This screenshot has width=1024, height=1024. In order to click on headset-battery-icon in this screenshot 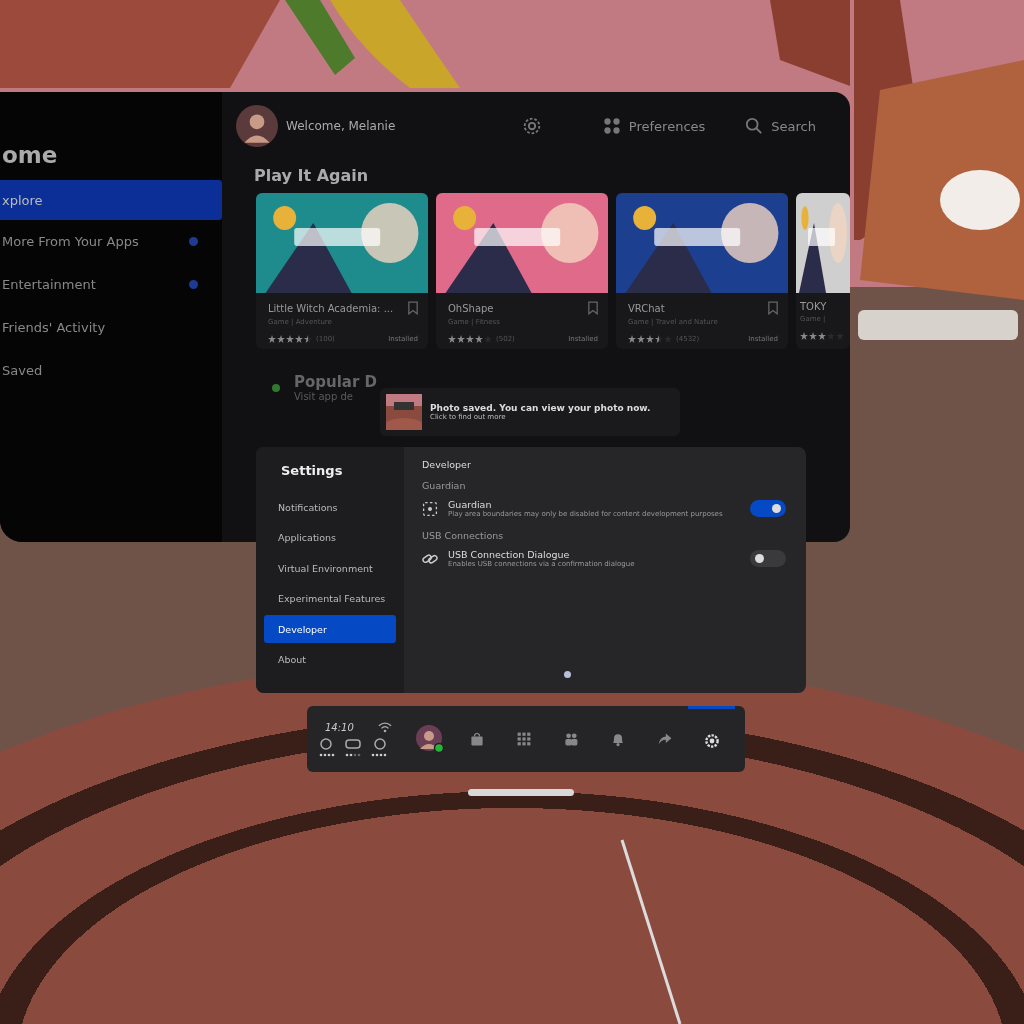, I will do `click(353, 746)`.